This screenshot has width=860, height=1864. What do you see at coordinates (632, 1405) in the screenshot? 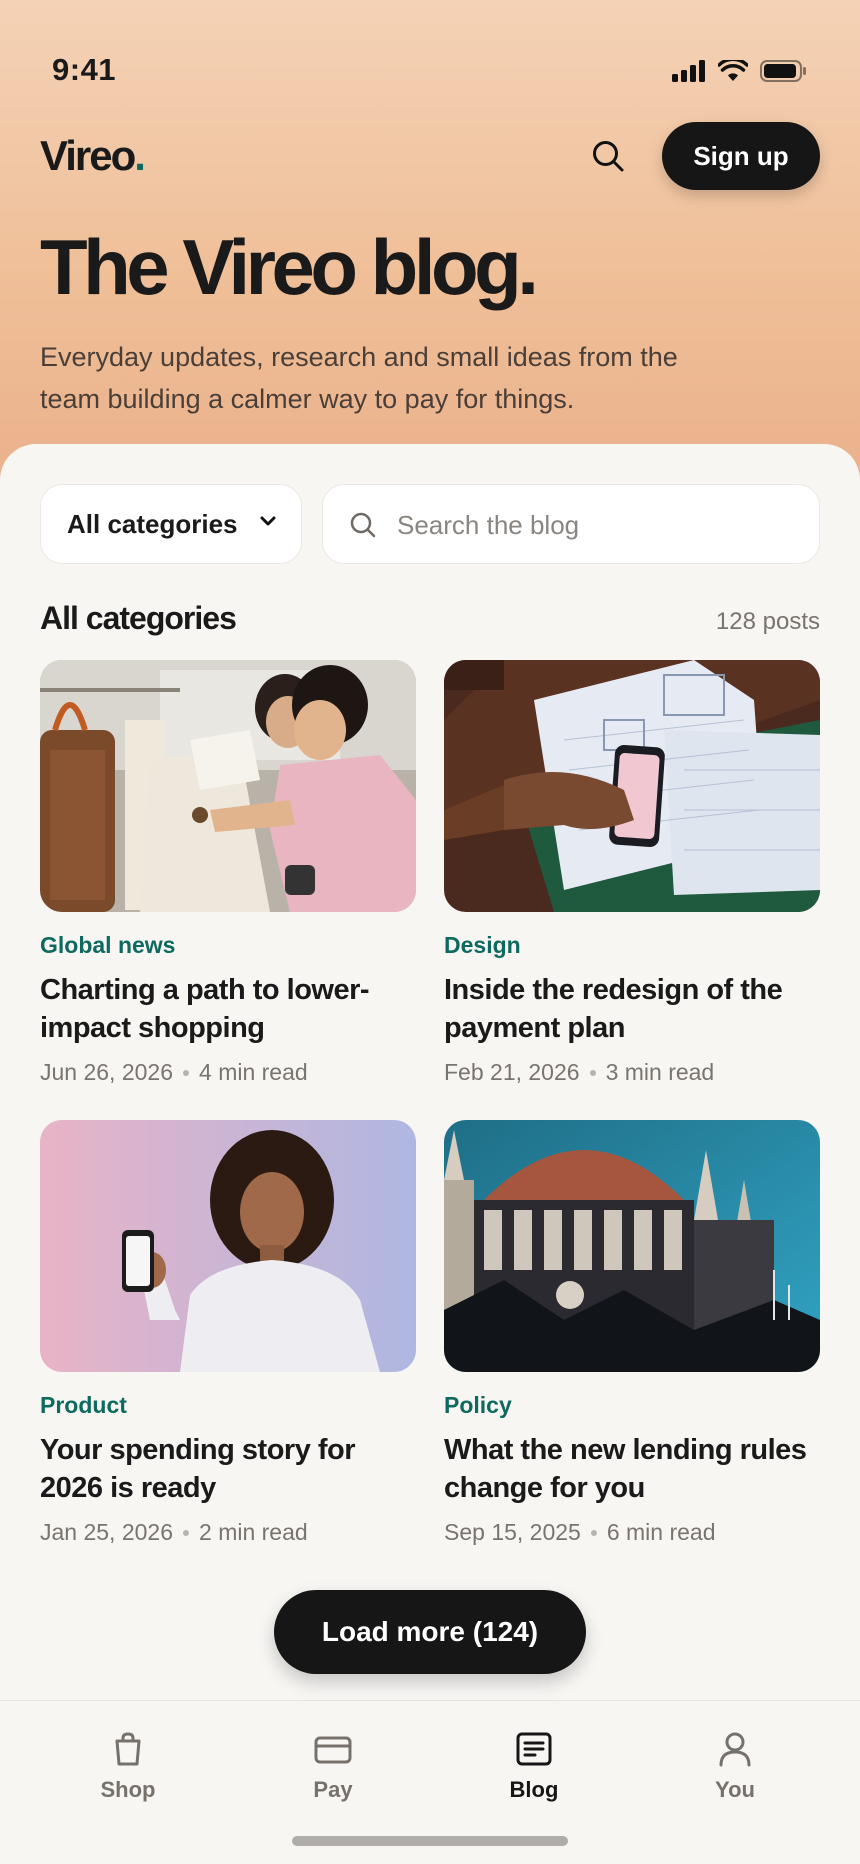
I see `post-category: Policy` at bounding box center [632, 1405].